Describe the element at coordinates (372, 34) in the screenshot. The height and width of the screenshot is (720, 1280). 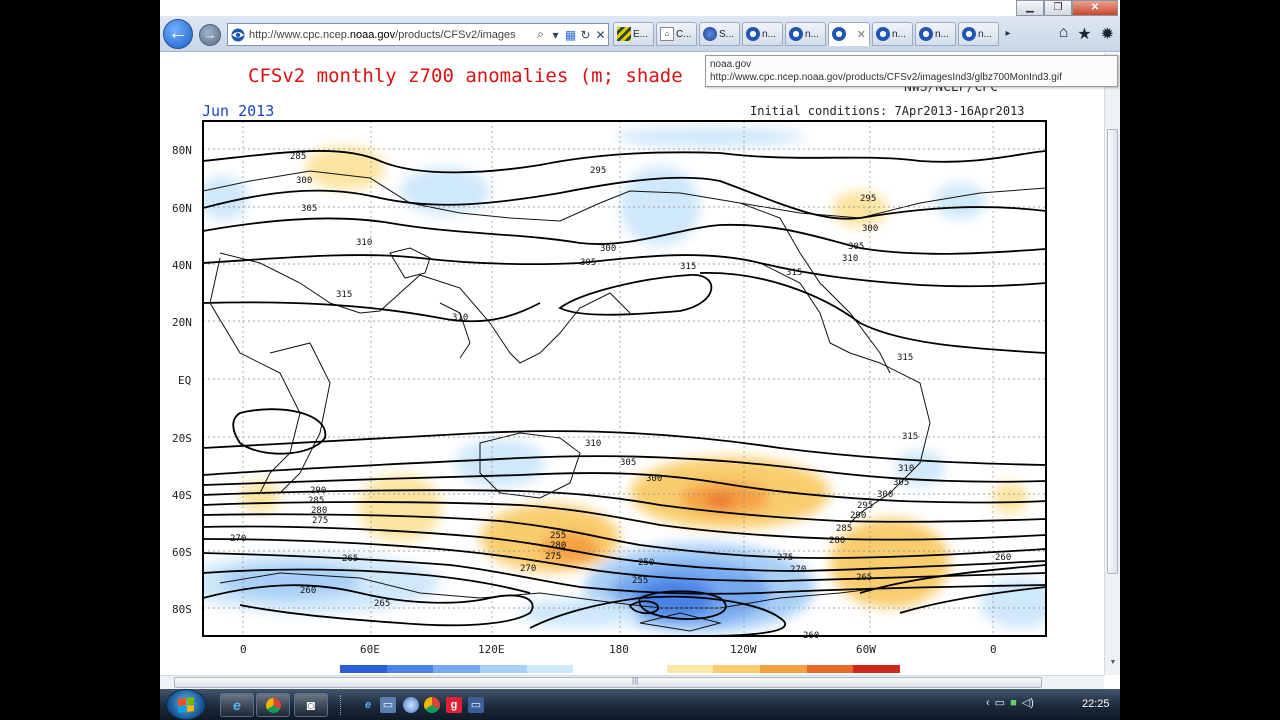
I see `url-domain: noaa.gov` at that location.